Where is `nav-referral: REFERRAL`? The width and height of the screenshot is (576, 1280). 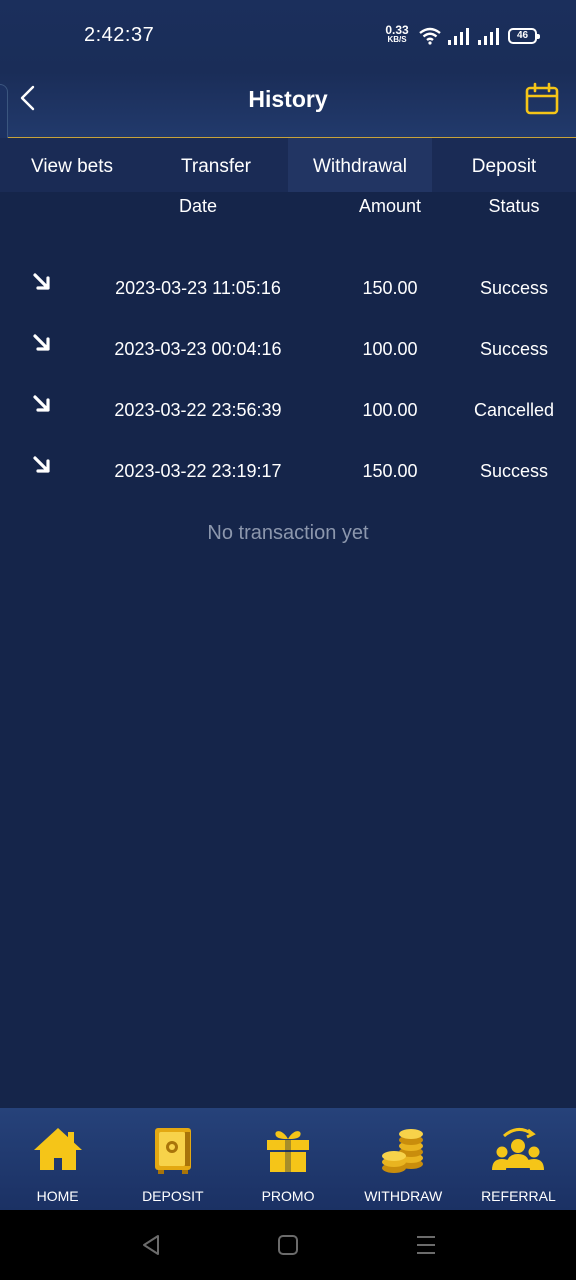
nav-referral: REFERRAL is located at coordinates (518, 1159).